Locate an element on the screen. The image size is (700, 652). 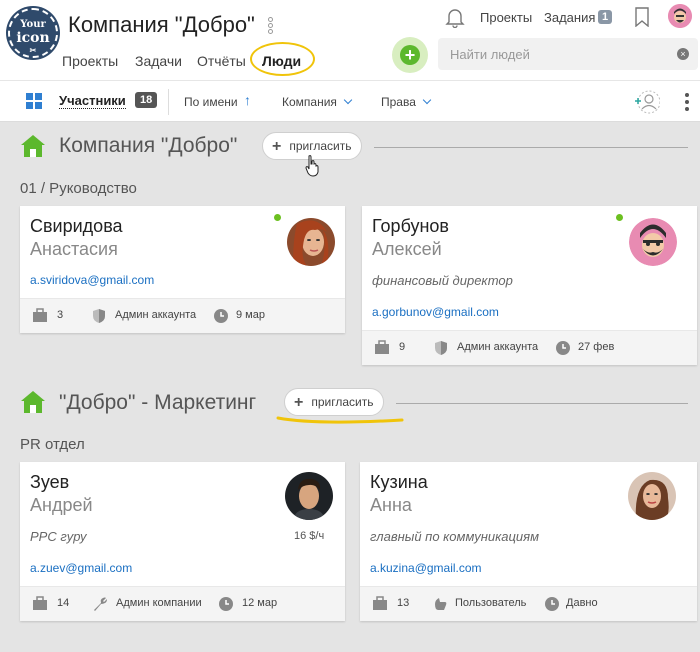
company-filter-label: Компания is located at coordinates (309, 102).